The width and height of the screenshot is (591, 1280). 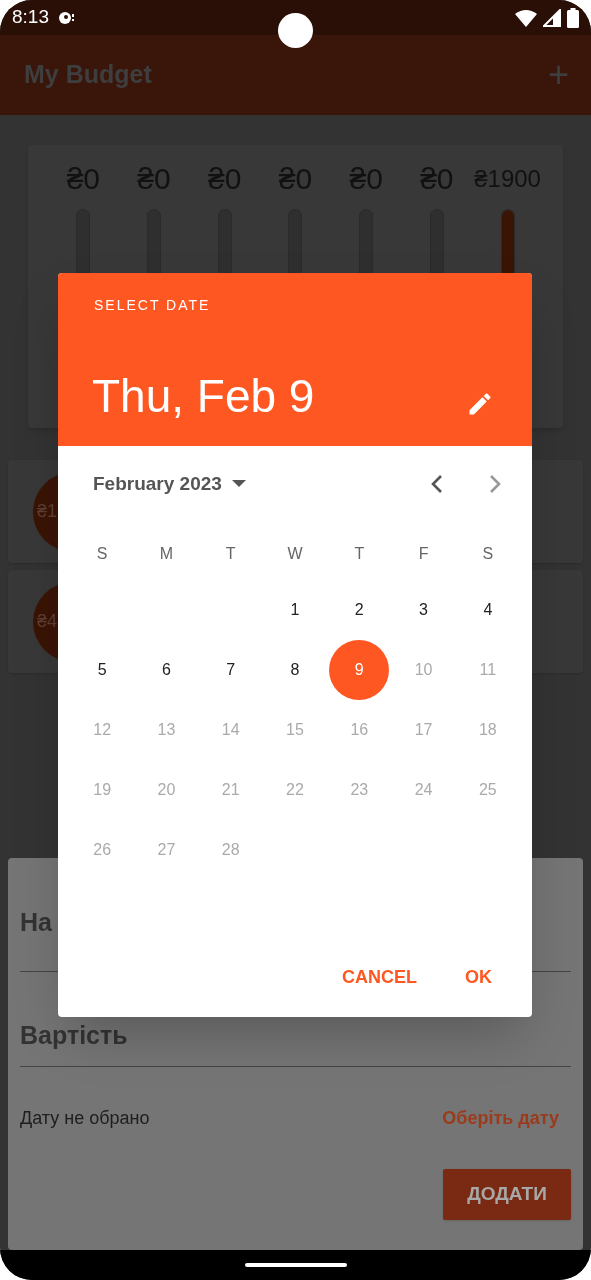 I want to click on calendar-day: 6, so click(x=166, y=670).